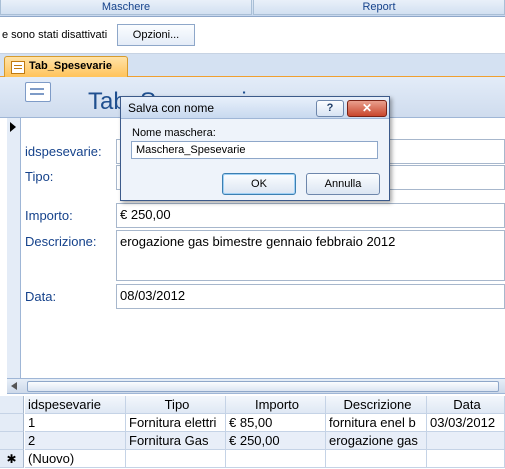  I want to click on column-header-tipo: Tipo, so click(176, 405).